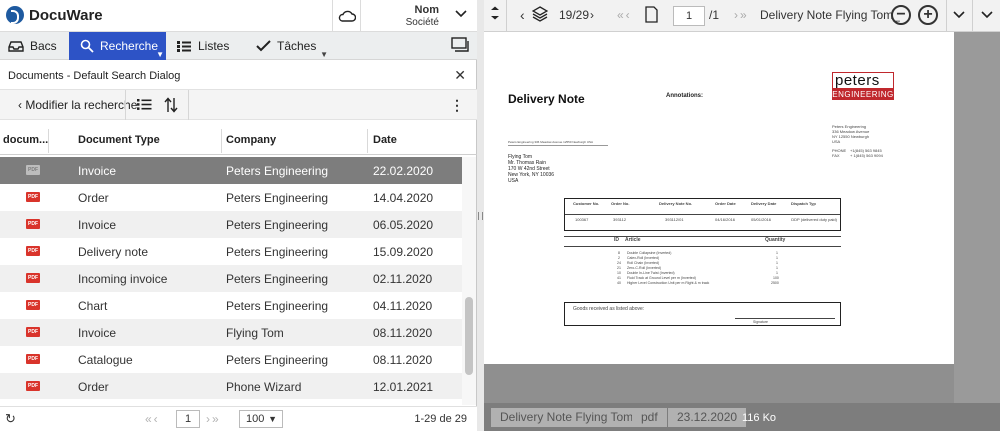  Describe the element at coordinates (761, 219) in the screenshot. I see `header-val: 05/01/2016` at that location.